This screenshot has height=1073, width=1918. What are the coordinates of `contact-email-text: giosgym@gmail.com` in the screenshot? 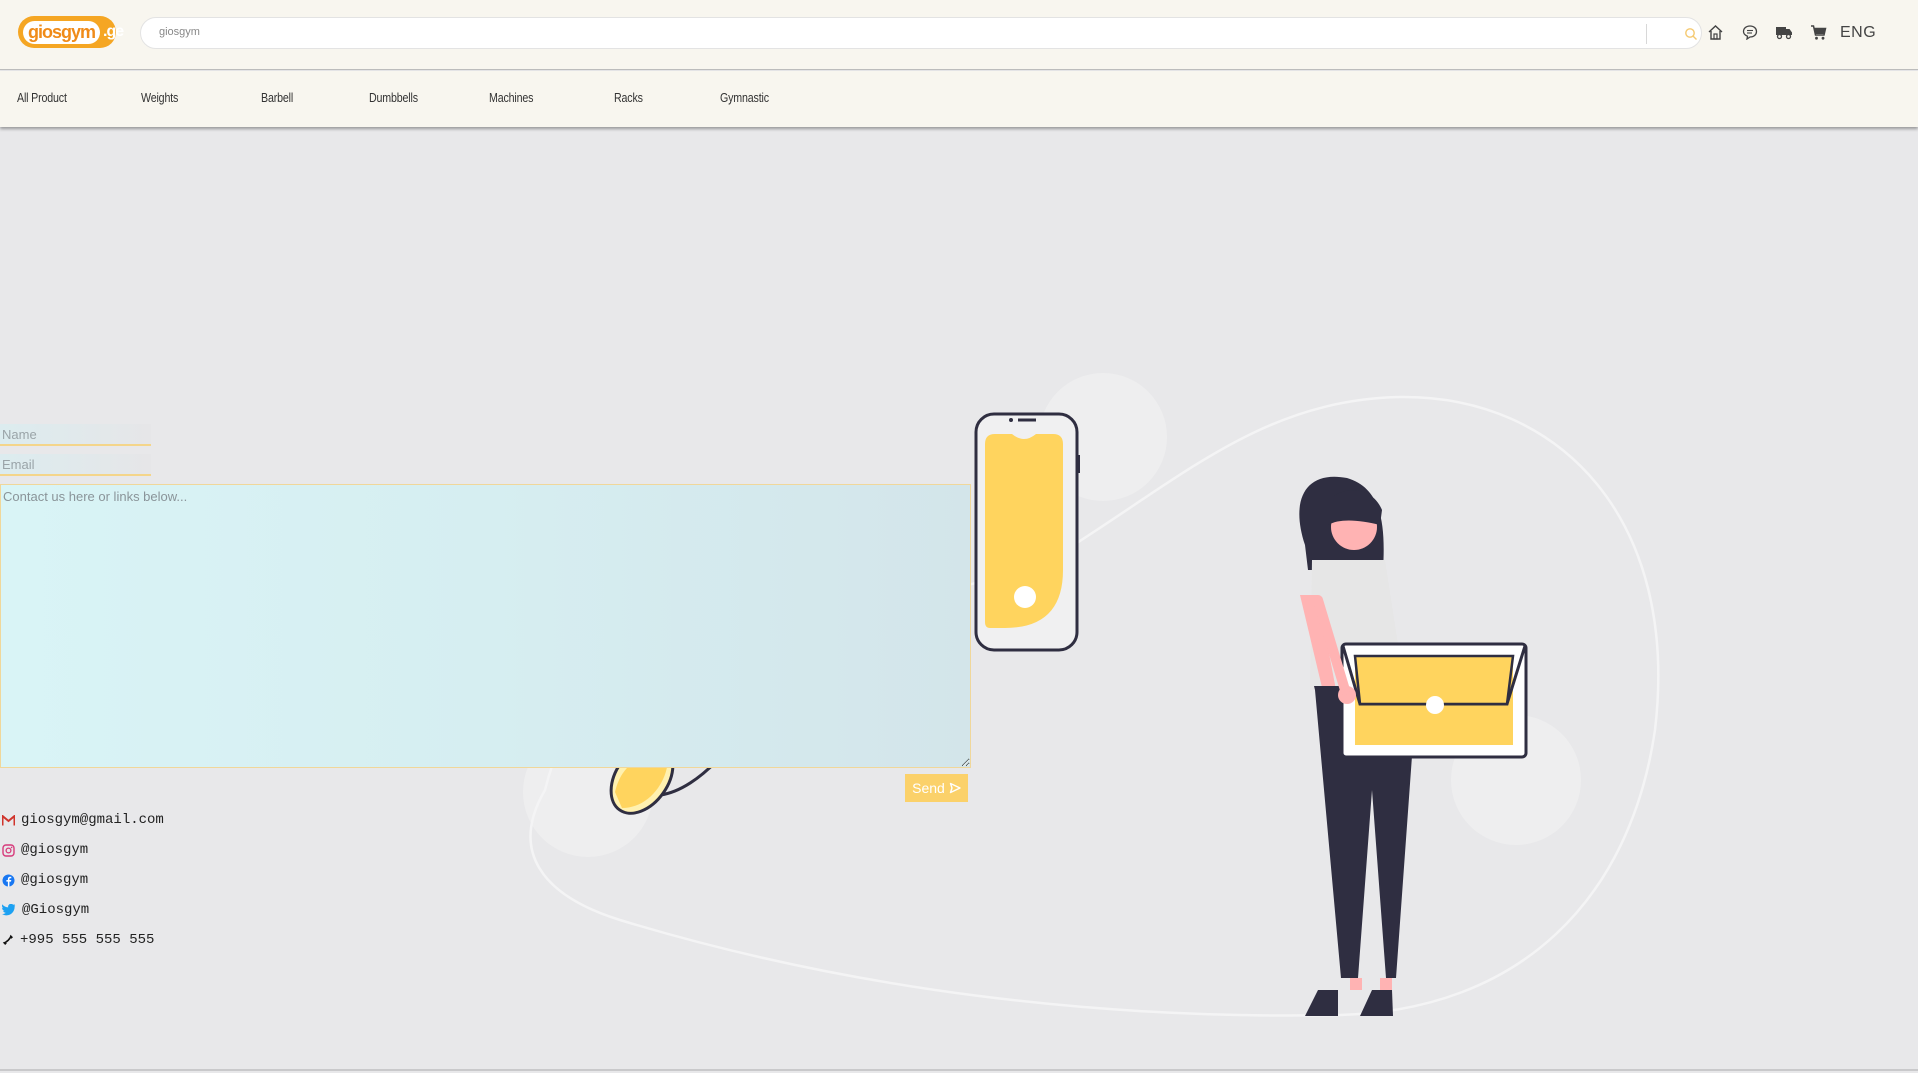 It's located at (92, 820).